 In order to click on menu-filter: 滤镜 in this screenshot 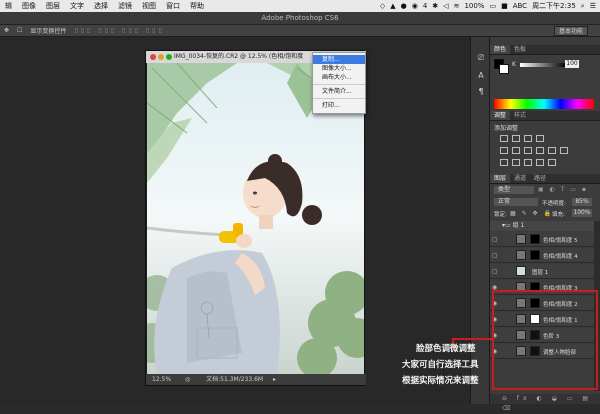, I will do `click(125, 6)`.